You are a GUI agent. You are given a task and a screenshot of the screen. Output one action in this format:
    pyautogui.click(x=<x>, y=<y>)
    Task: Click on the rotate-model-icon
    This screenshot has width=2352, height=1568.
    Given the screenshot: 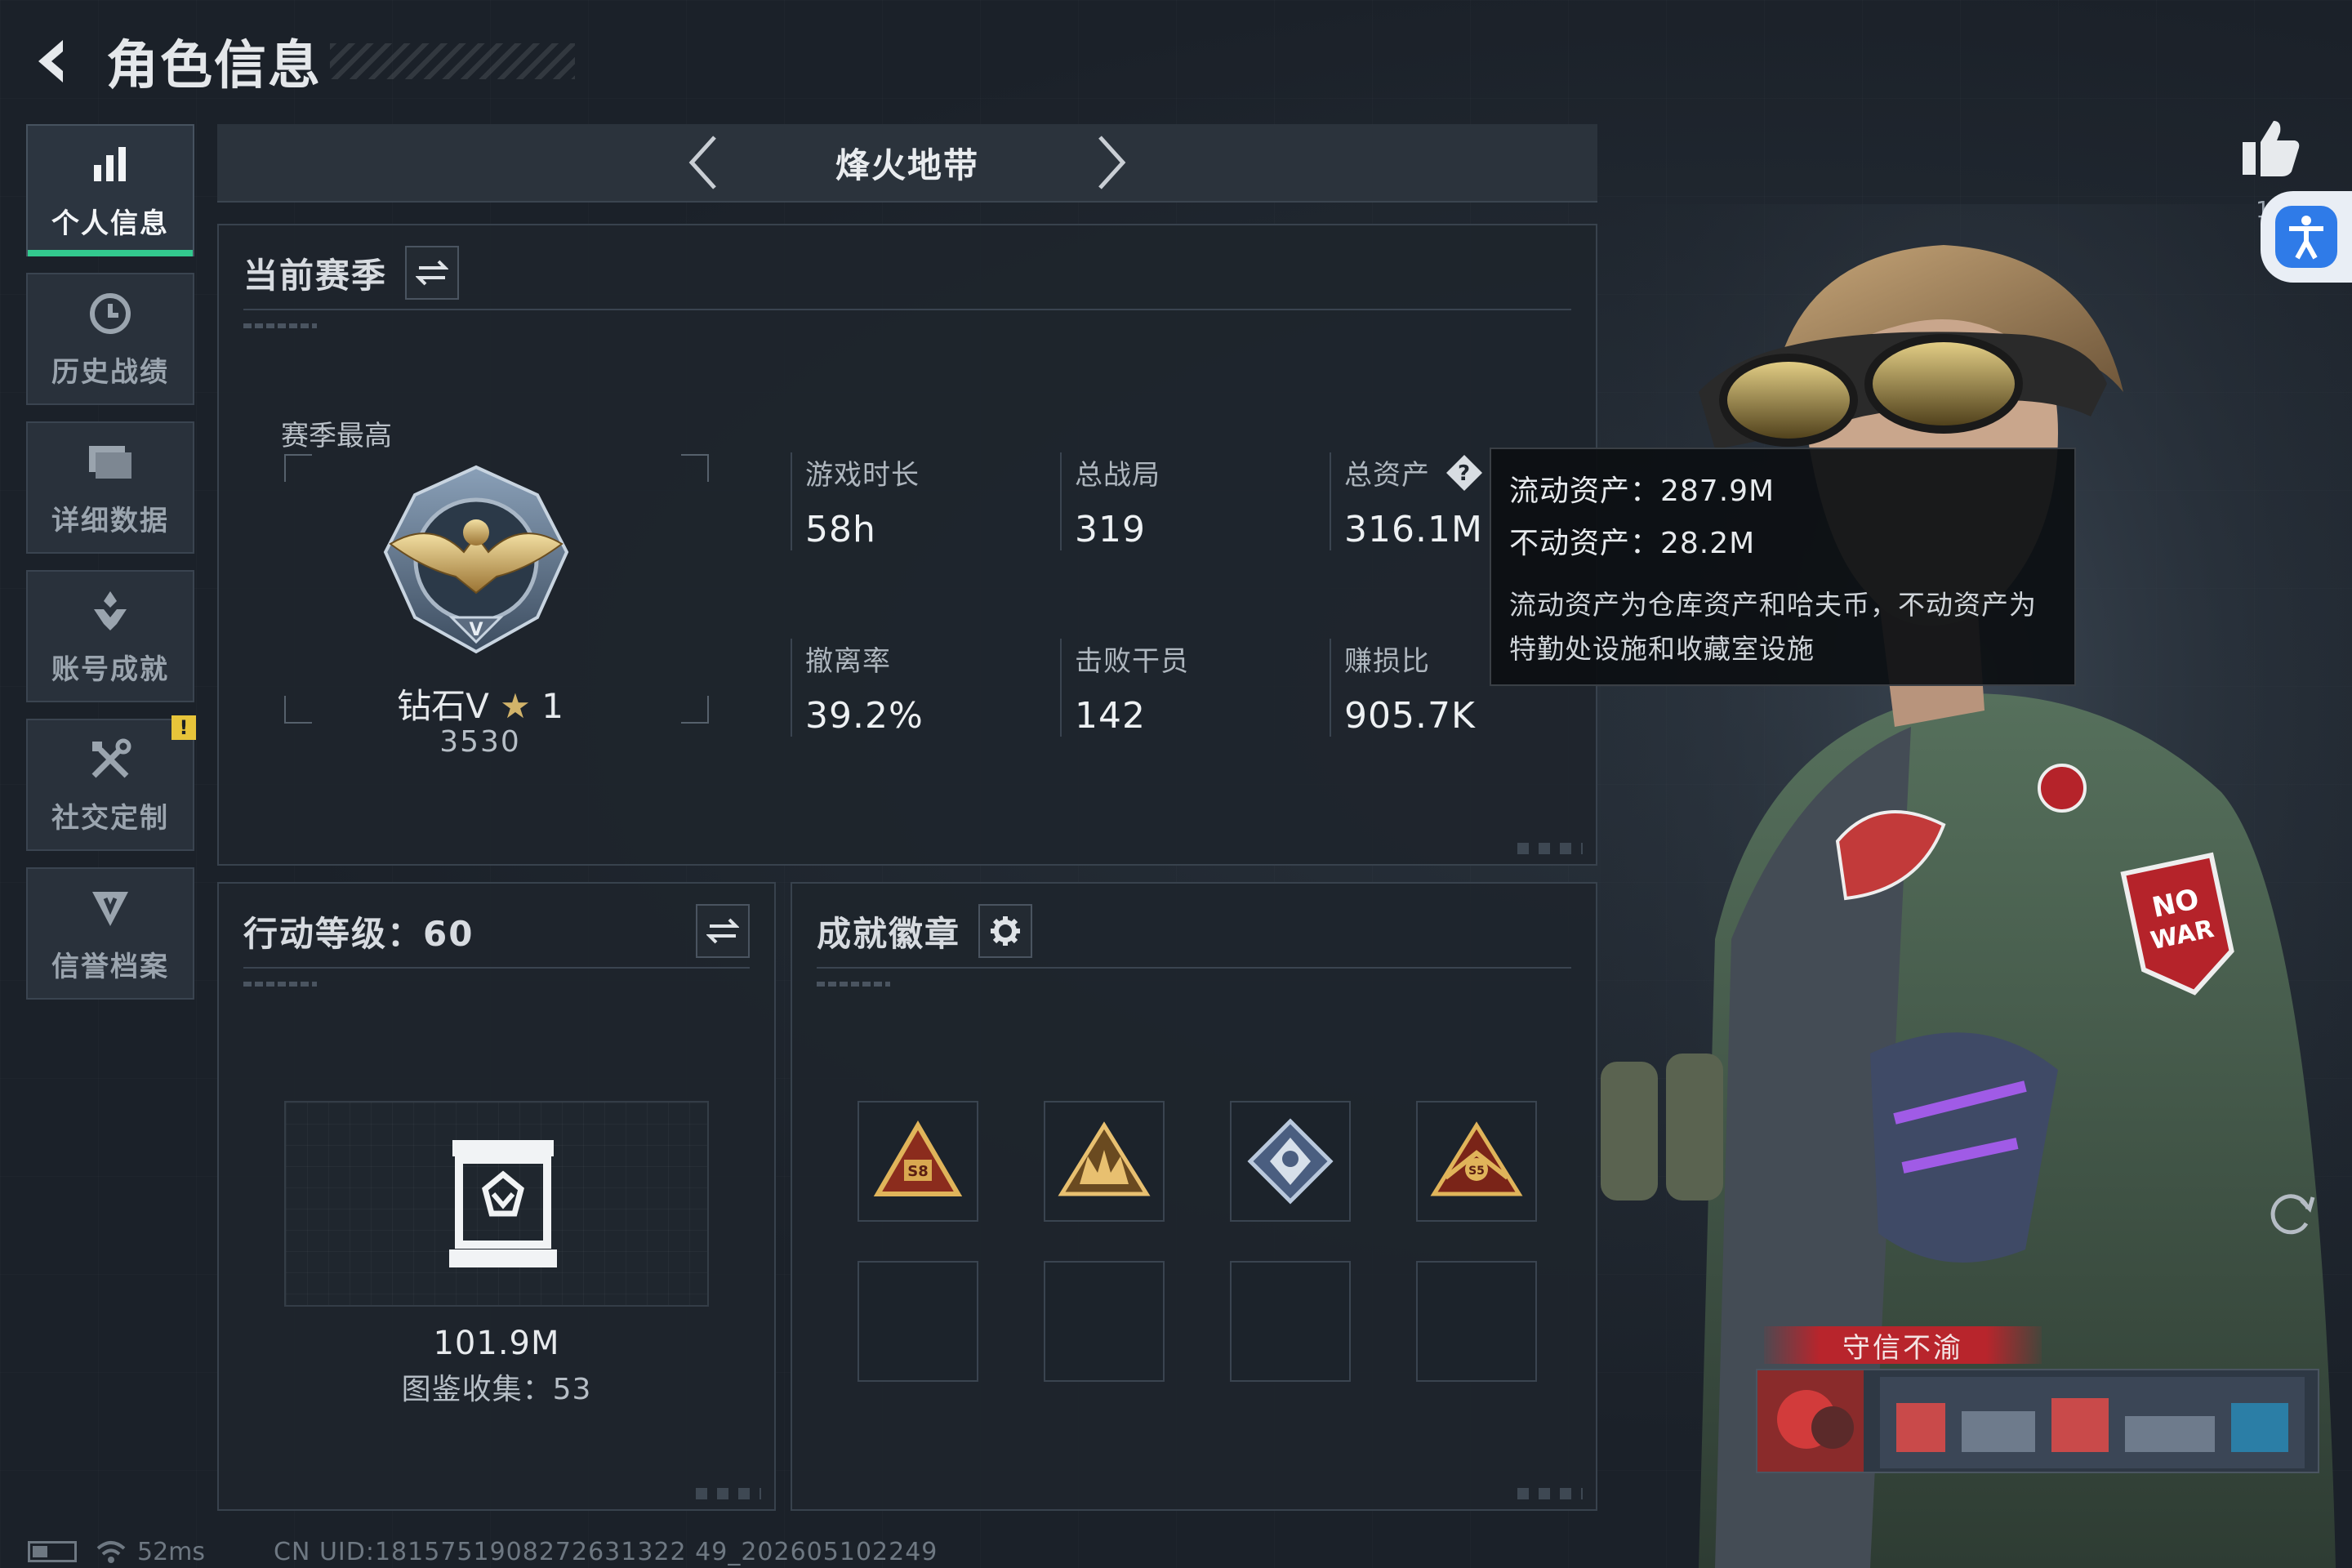 What is the action you would take?
    pyautogui.click(x=2291, y=1213)
    